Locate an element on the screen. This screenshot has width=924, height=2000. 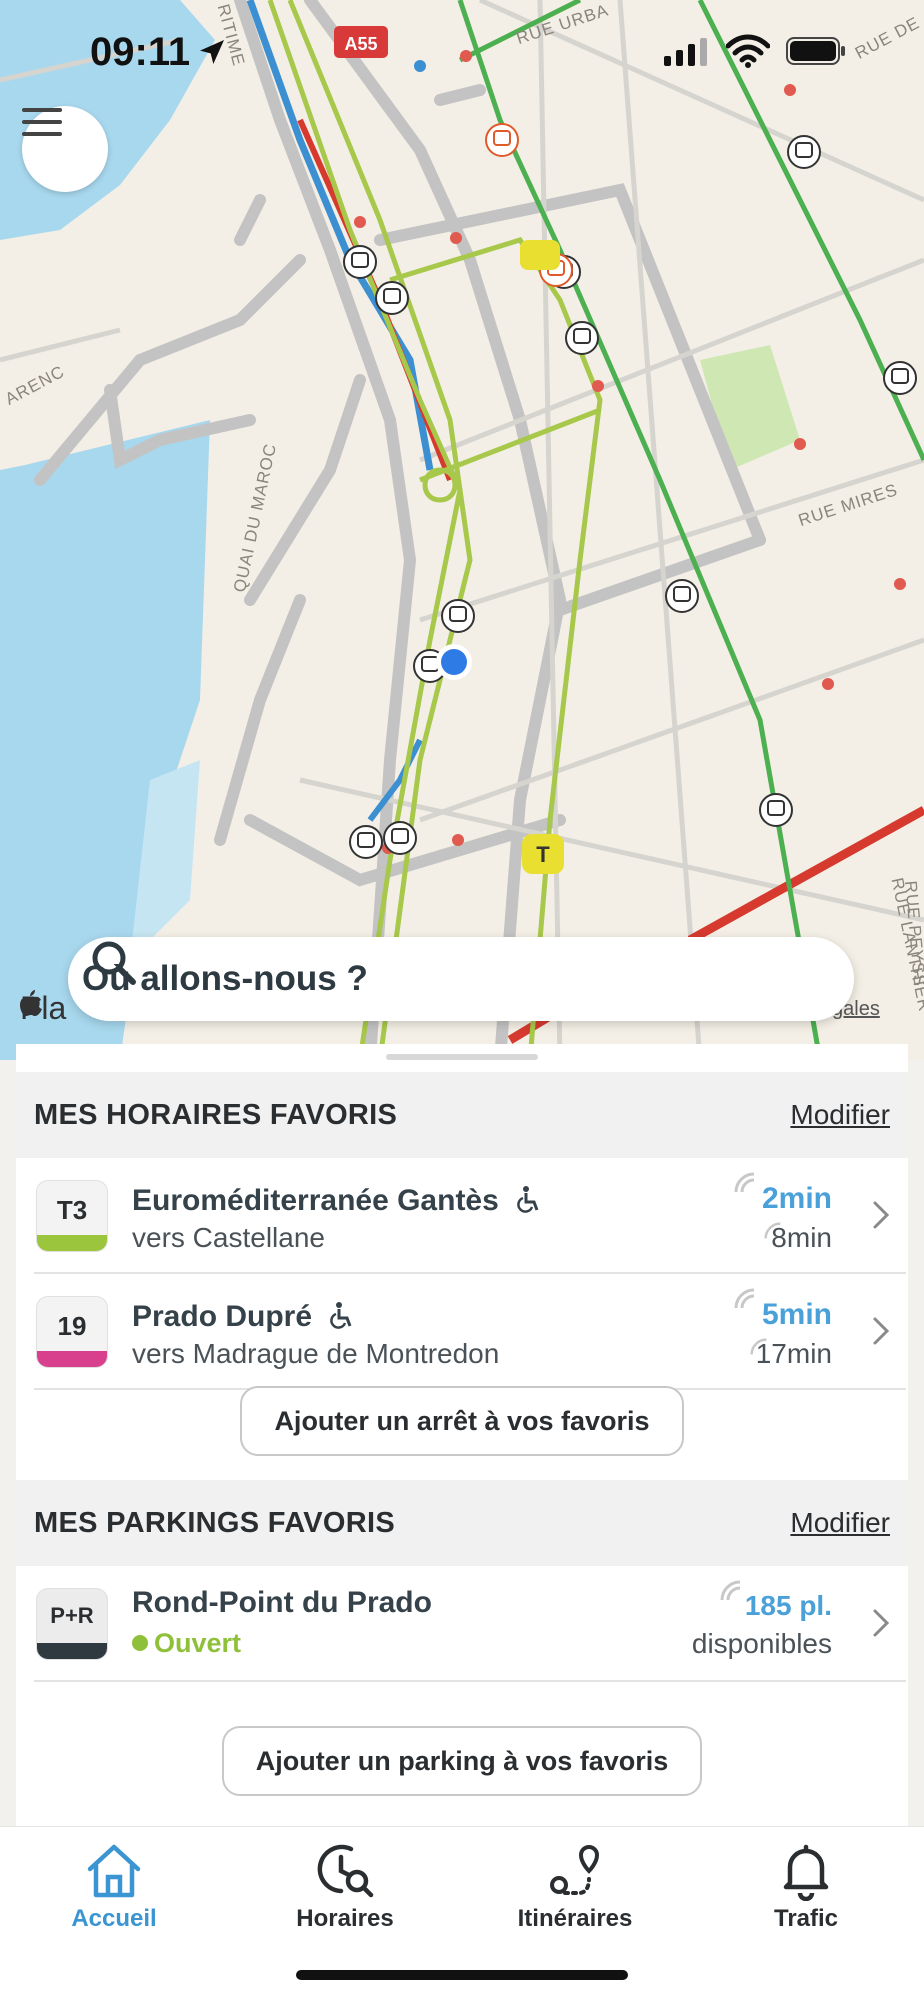
schedules-header: MES HORAIRES FAVORIS Modifier is located at coordinates (462, 1115).